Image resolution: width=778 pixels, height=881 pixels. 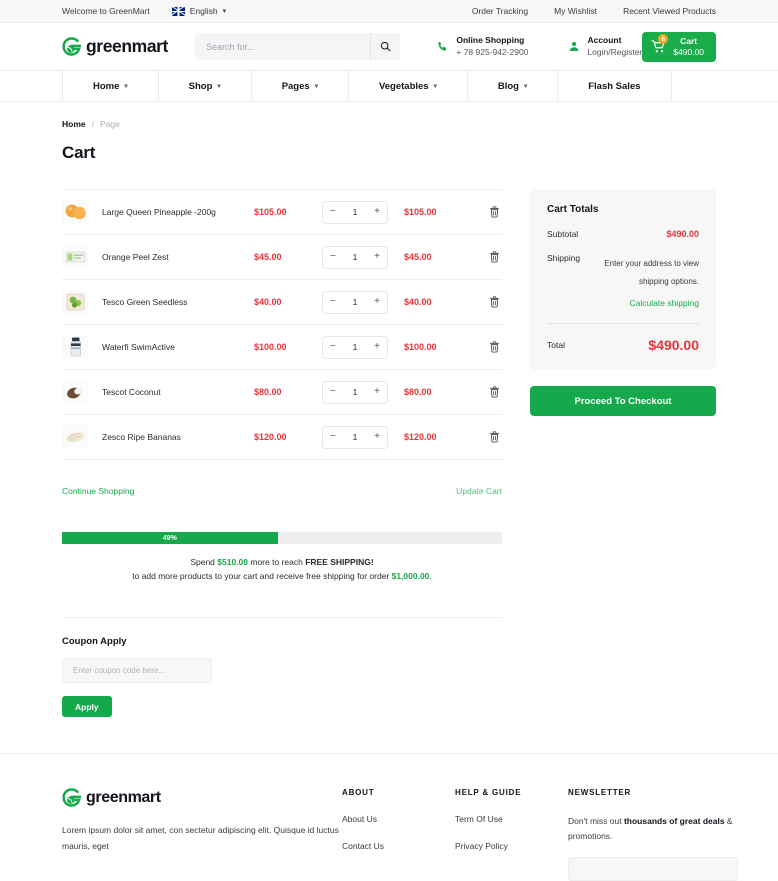 What do you see at coordinates (358, 793) in the screenshot?
I see `footer-about-heading: ABOUT` at bounding box center [358, 793].